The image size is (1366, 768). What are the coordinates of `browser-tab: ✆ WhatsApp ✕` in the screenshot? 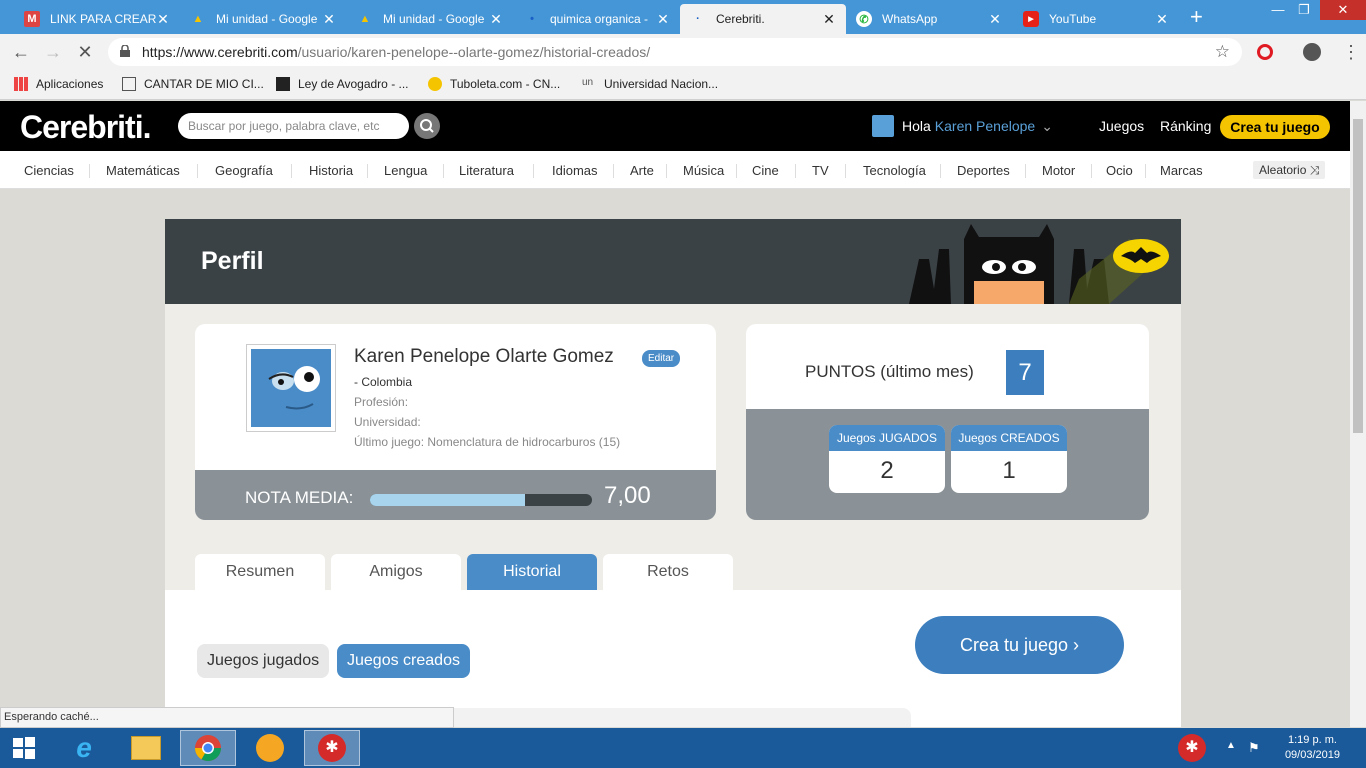 It's located at (929, 19).